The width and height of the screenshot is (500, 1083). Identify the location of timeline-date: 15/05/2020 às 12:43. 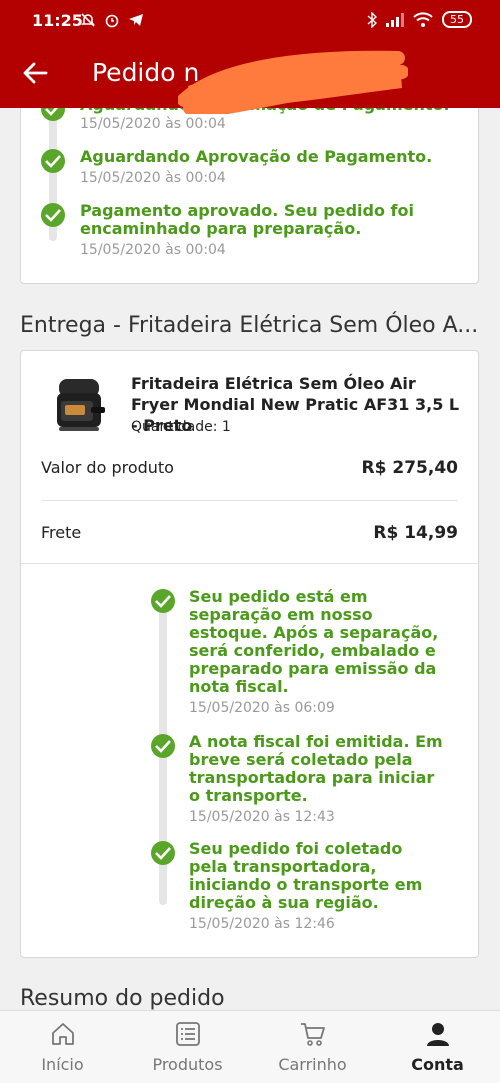
(262, 817).